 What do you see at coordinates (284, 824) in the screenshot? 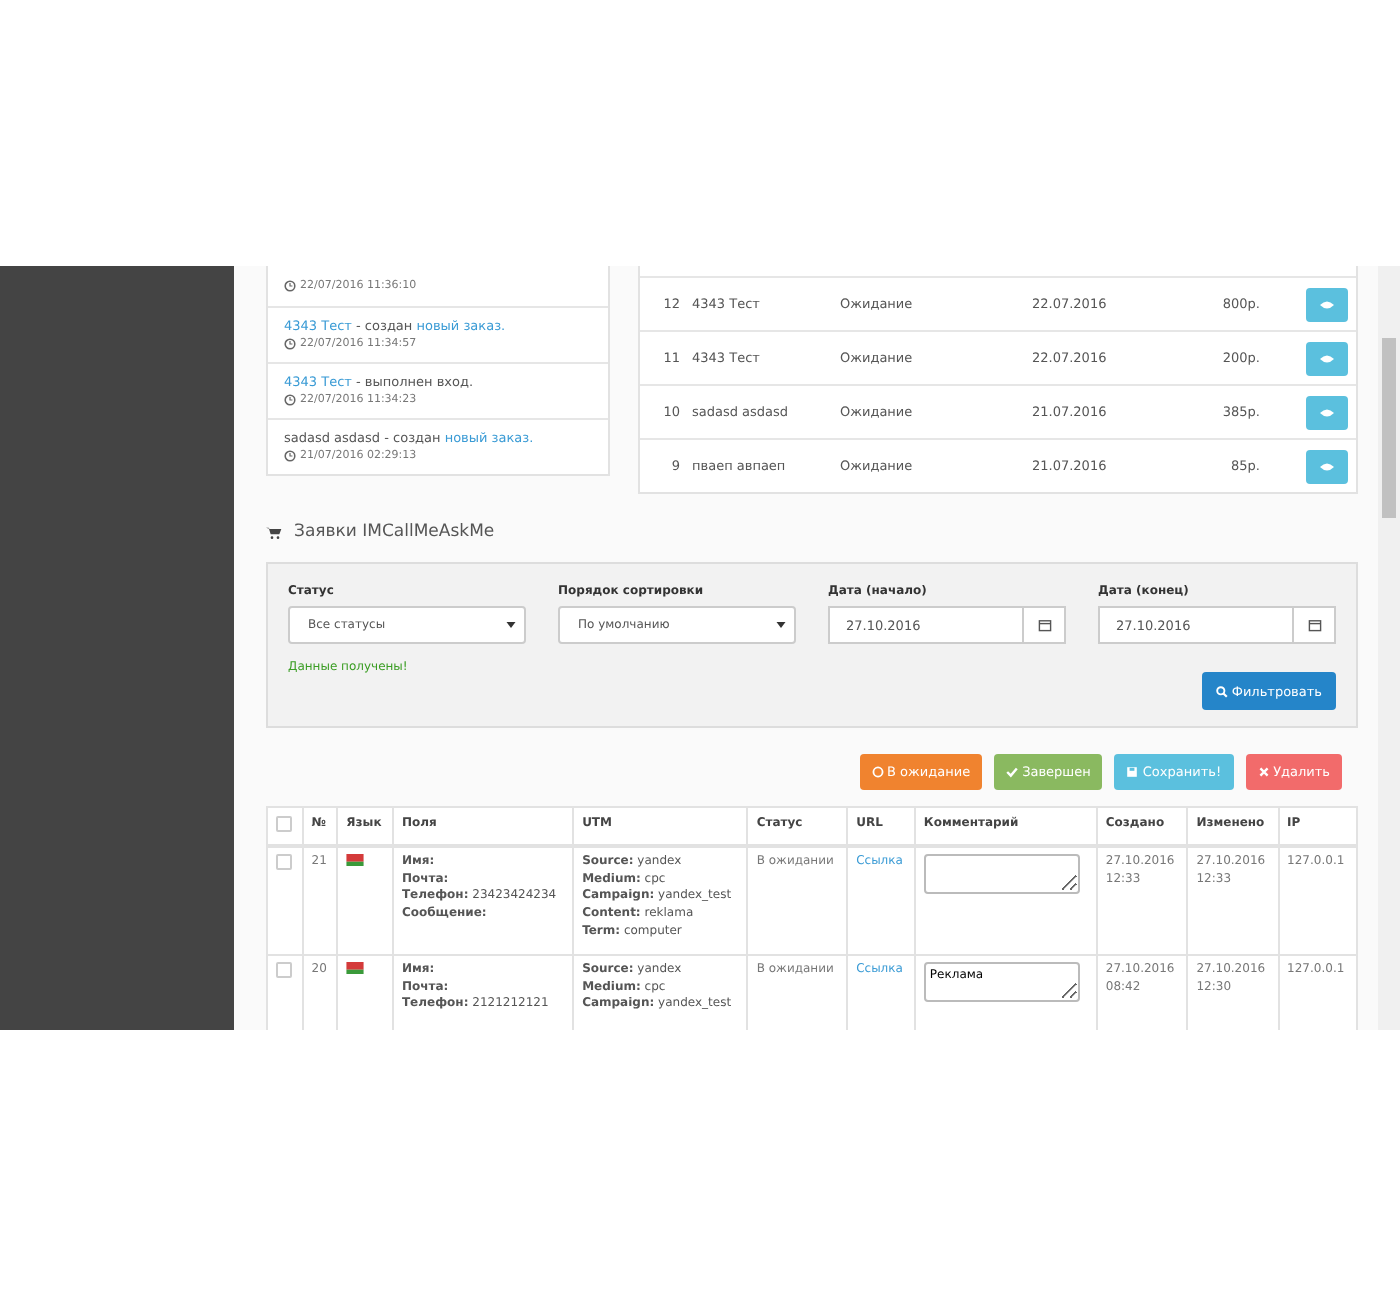
I see `select-all-checkbox` at bounding box center [284, 824].